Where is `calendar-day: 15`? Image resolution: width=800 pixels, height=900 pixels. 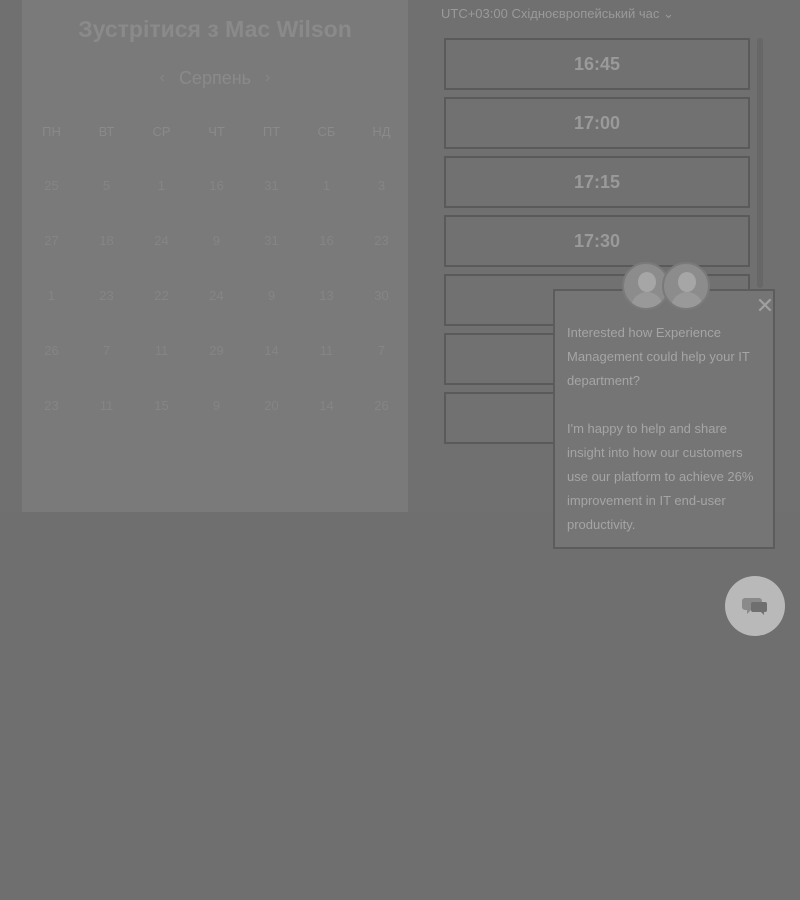
calendar-day: 15 is located at coordinates (161, 425).